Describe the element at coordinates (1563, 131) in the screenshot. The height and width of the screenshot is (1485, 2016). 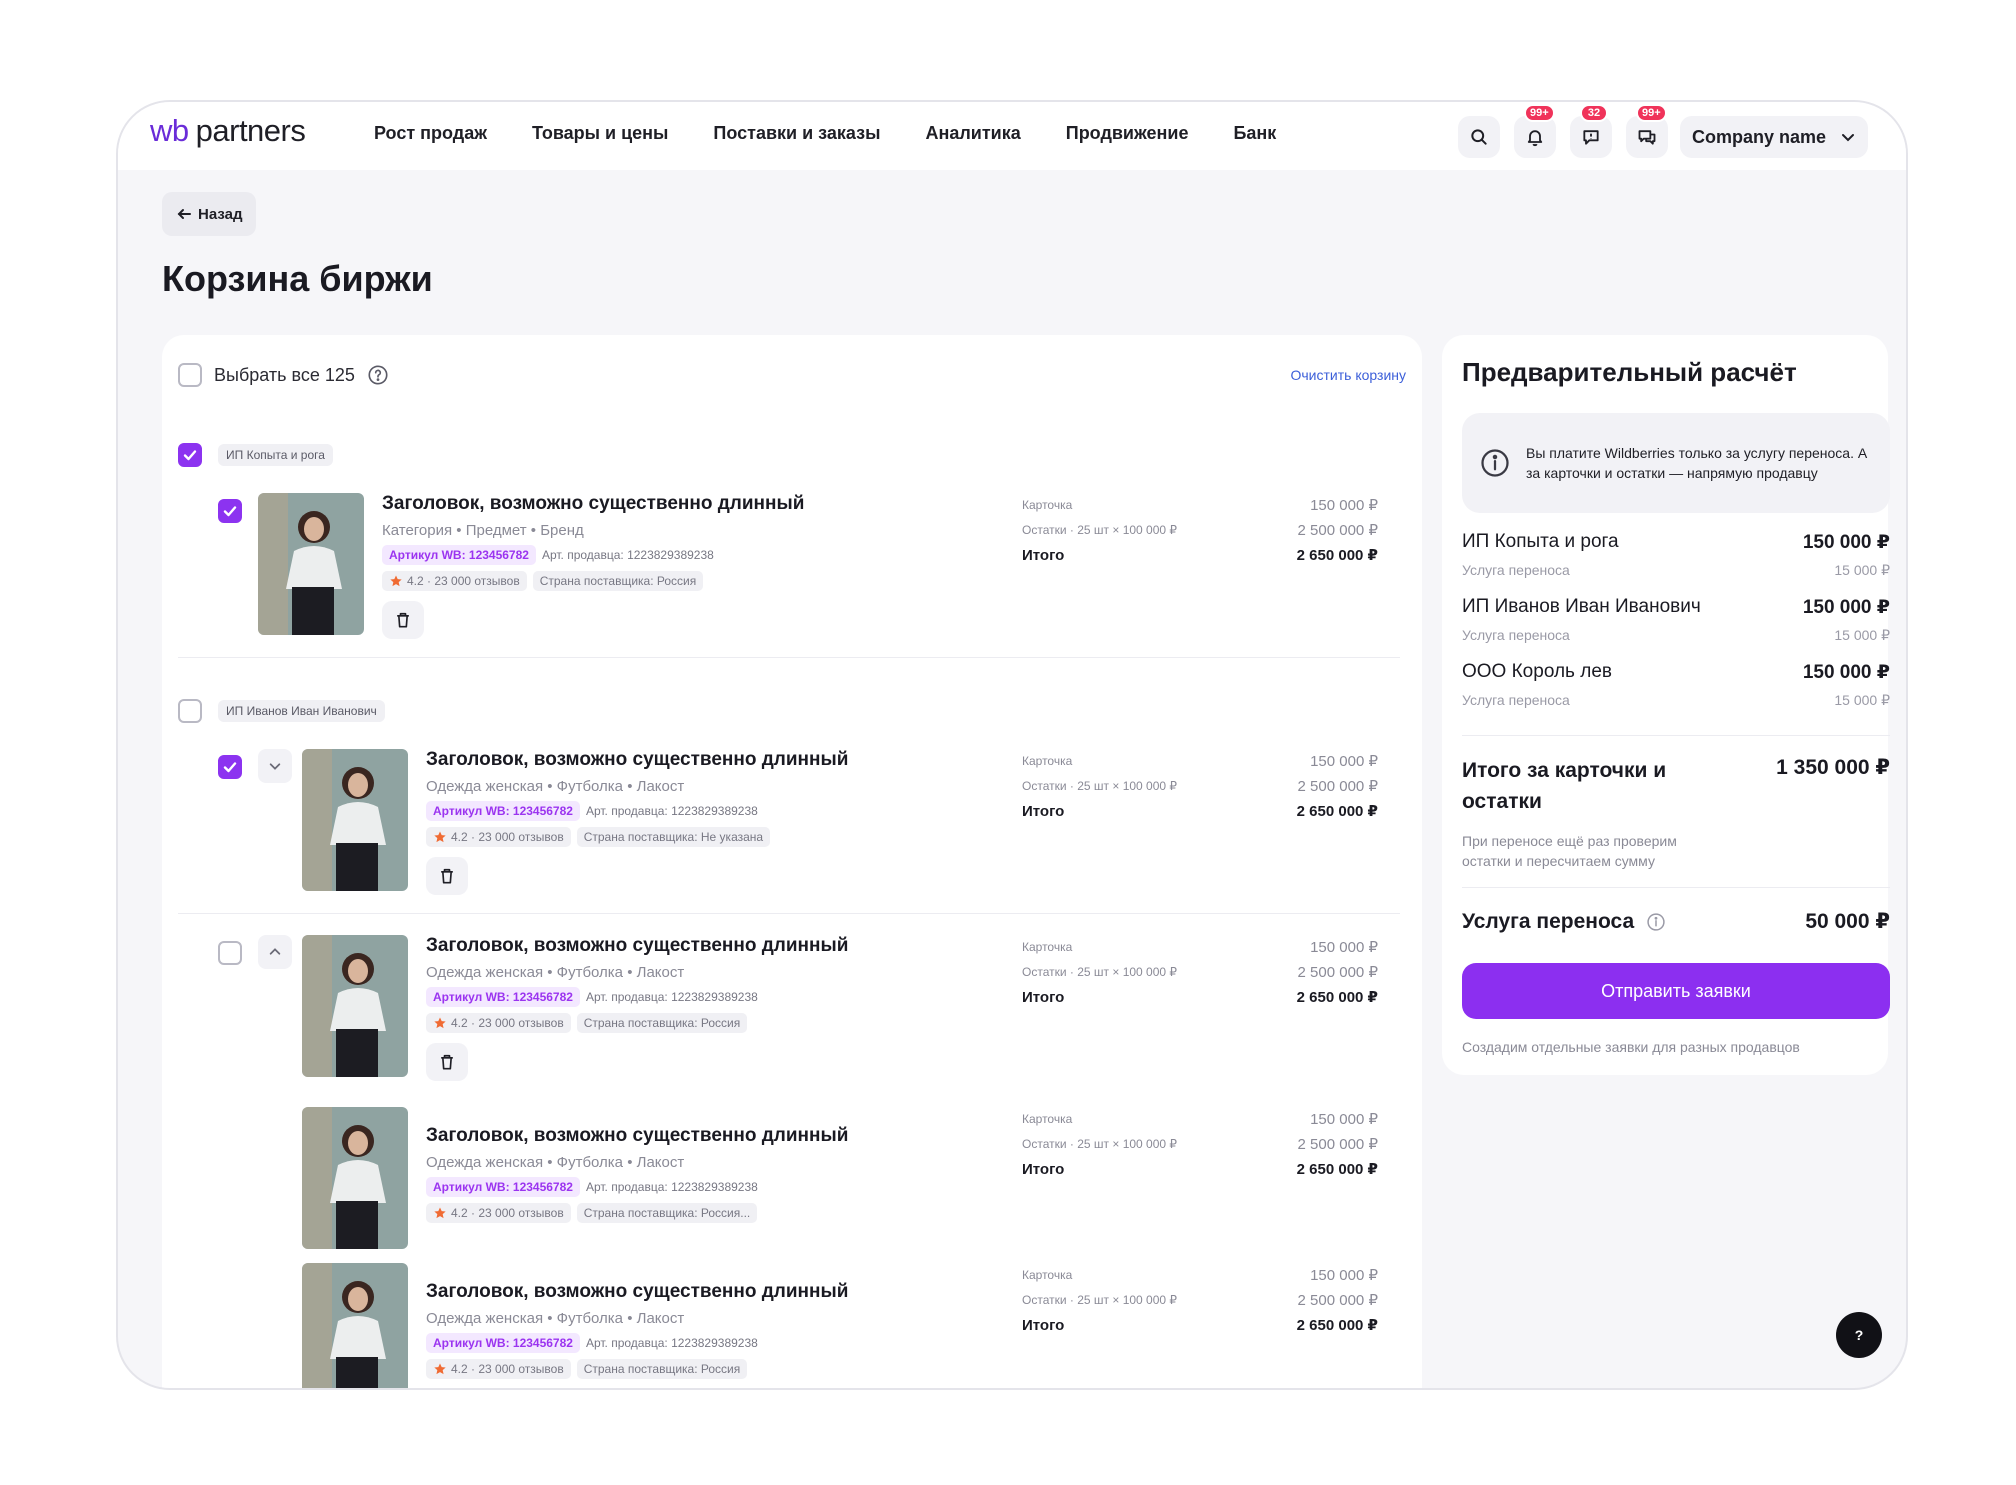
I see `header-actions: 99+ 32 99+` at that location.